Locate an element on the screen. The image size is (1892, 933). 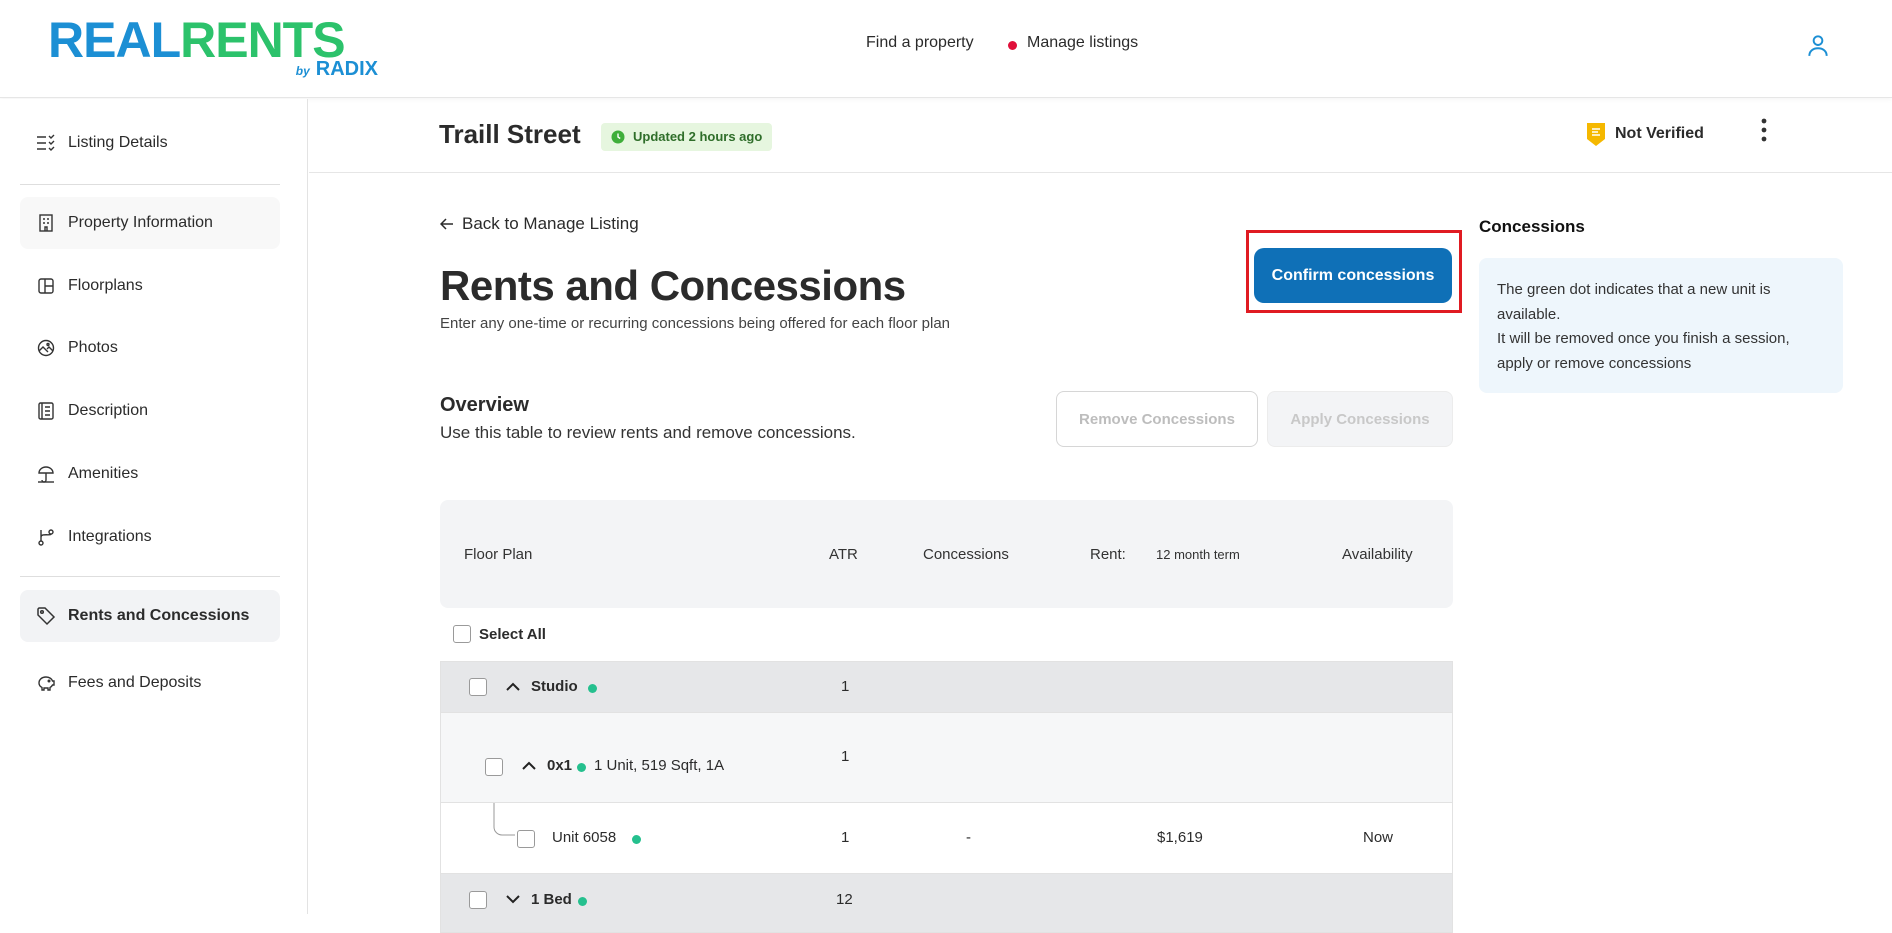
column-header-concessions: Concessions is located at coordinates (966, 554).